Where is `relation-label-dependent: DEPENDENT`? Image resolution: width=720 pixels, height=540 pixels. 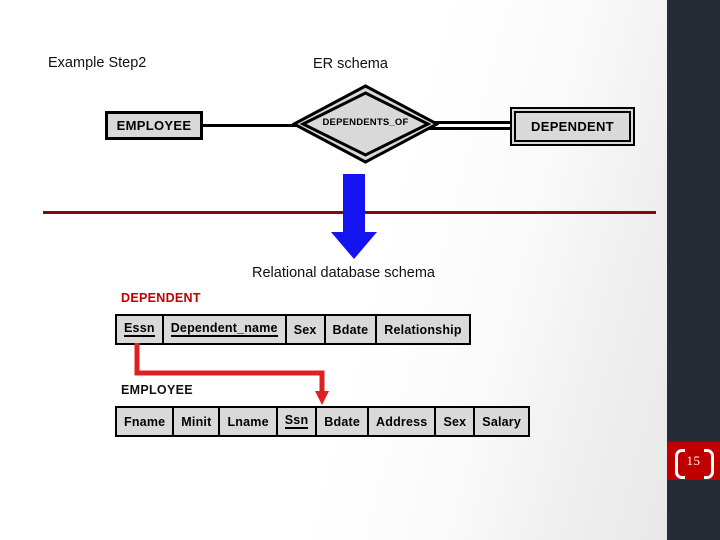
relation-label-dependent: DEPENDENT is located at coordinates (161, 298).